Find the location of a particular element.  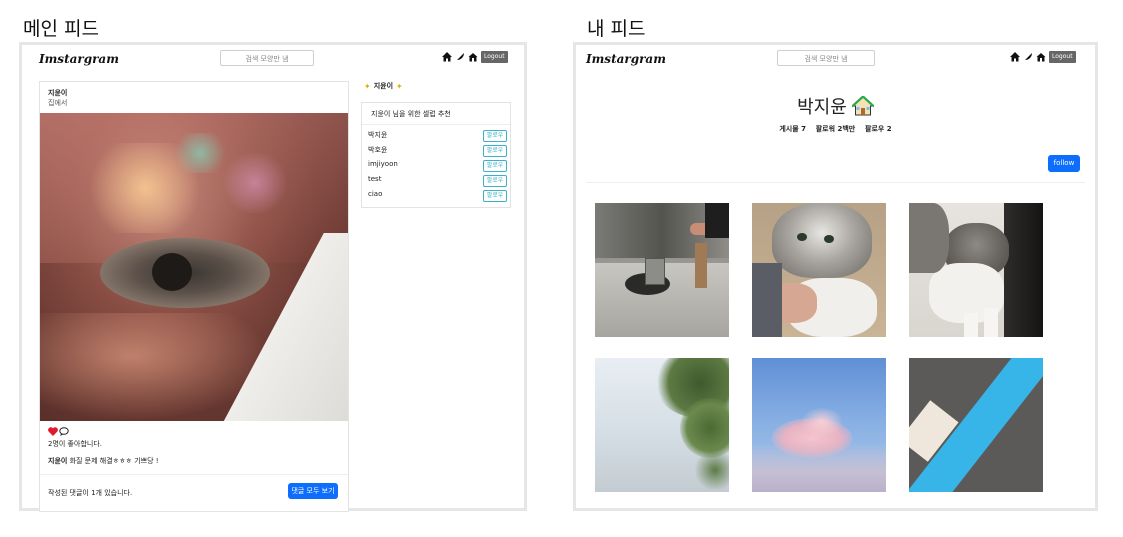

my-feed-caption: 내 피드 is located at coordinates (616, 29).